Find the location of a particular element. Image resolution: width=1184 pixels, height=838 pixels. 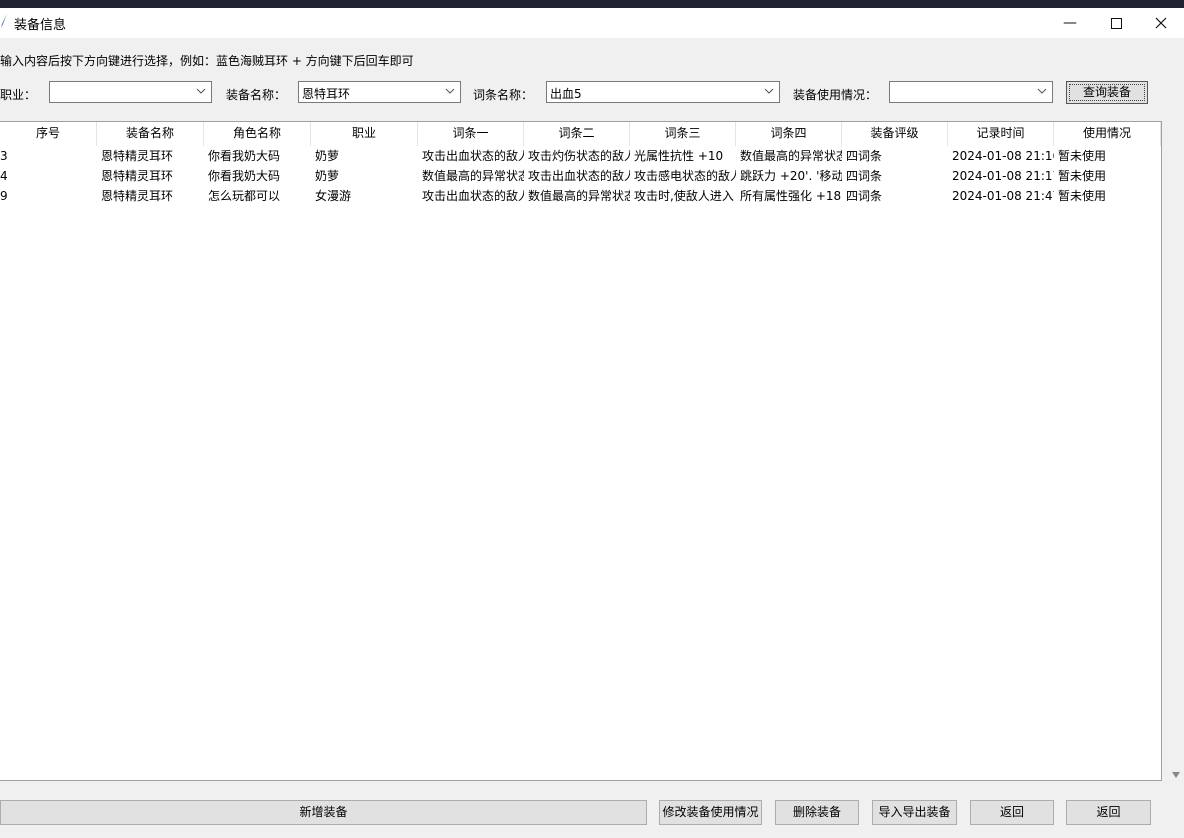

back-button: 返回 is located at coordinates (1012, 812).